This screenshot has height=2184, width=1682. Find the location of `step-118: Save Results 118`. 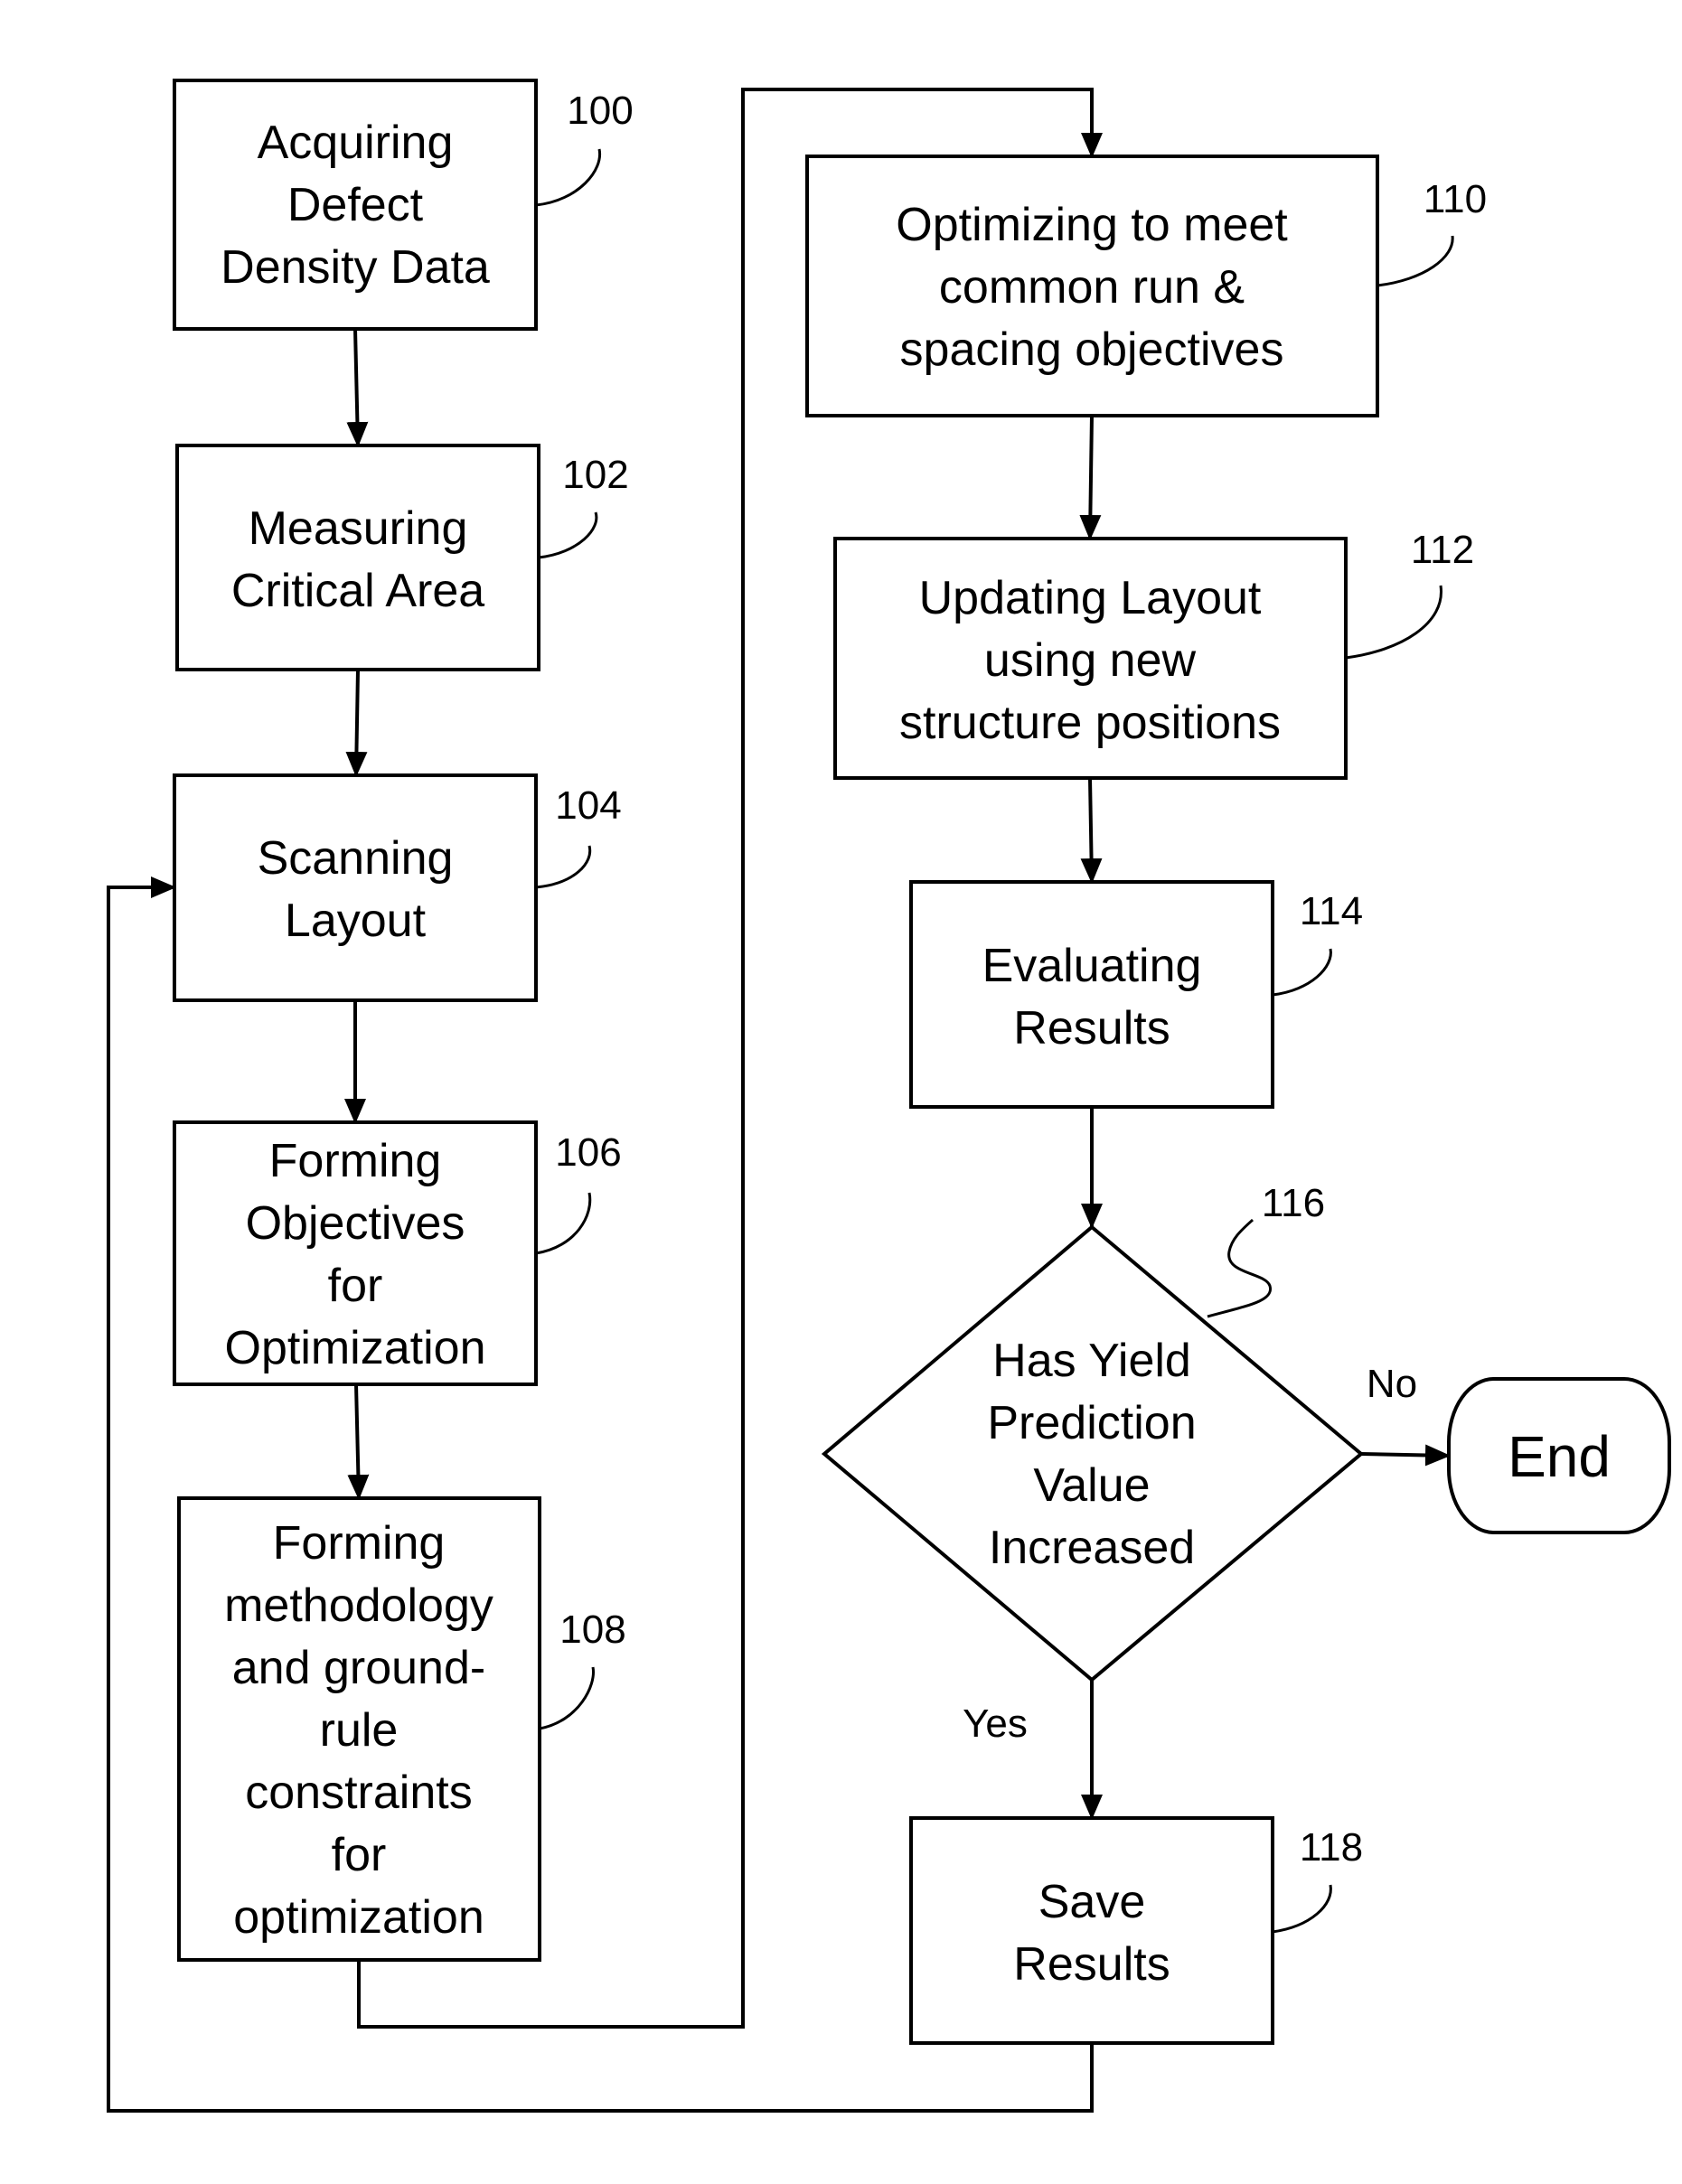

step-118: Save Results 118 is located at coordinates (1136, 1931).